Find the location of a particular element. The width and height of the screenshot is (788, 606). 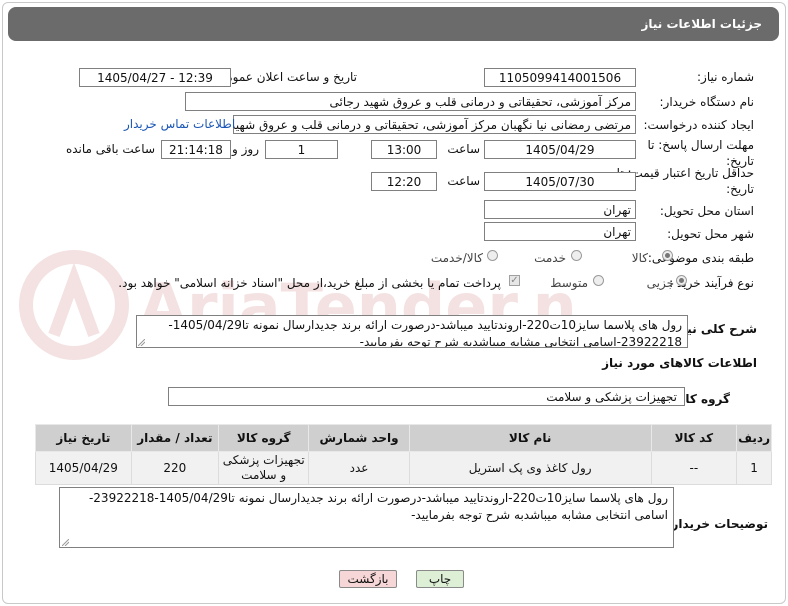

city-field: تهران is located at coordinates (560, 231).